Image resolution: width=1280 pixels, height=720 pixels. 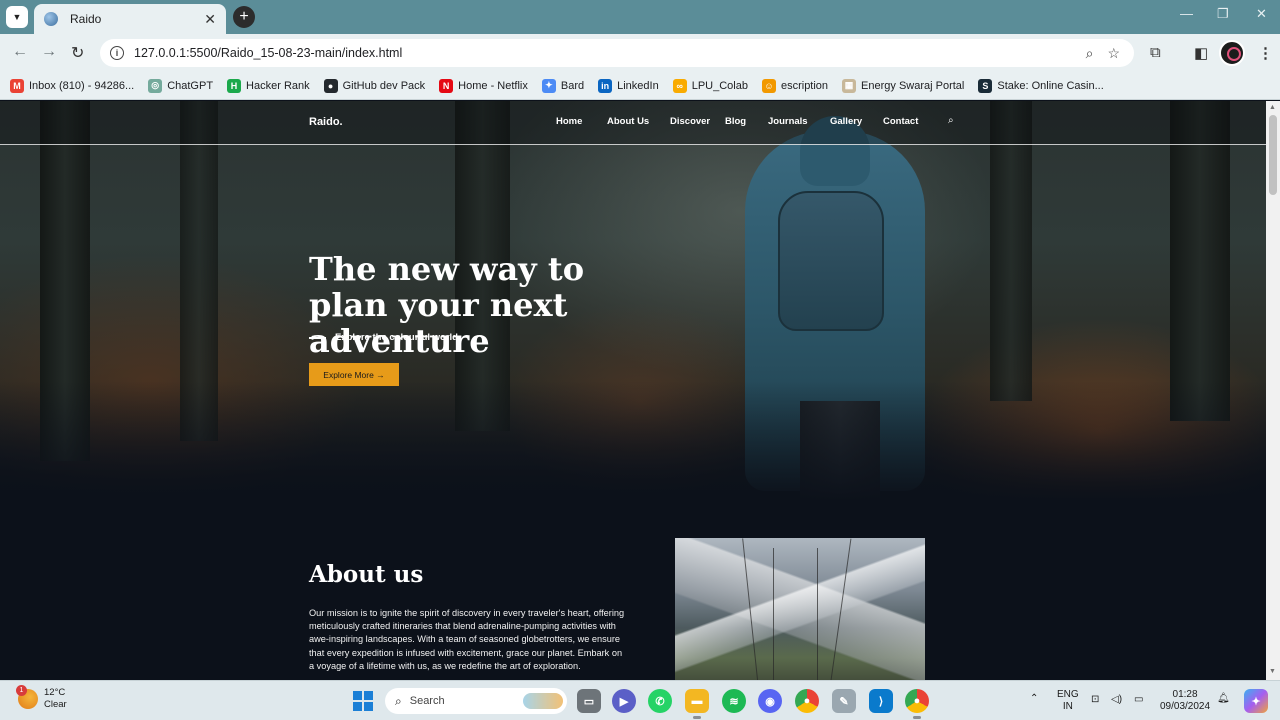 What do you see at coordinates (1272, 671) in the screenshot?
I see `scroll-down-icon: ▼` at bounding box center [1272, 671].